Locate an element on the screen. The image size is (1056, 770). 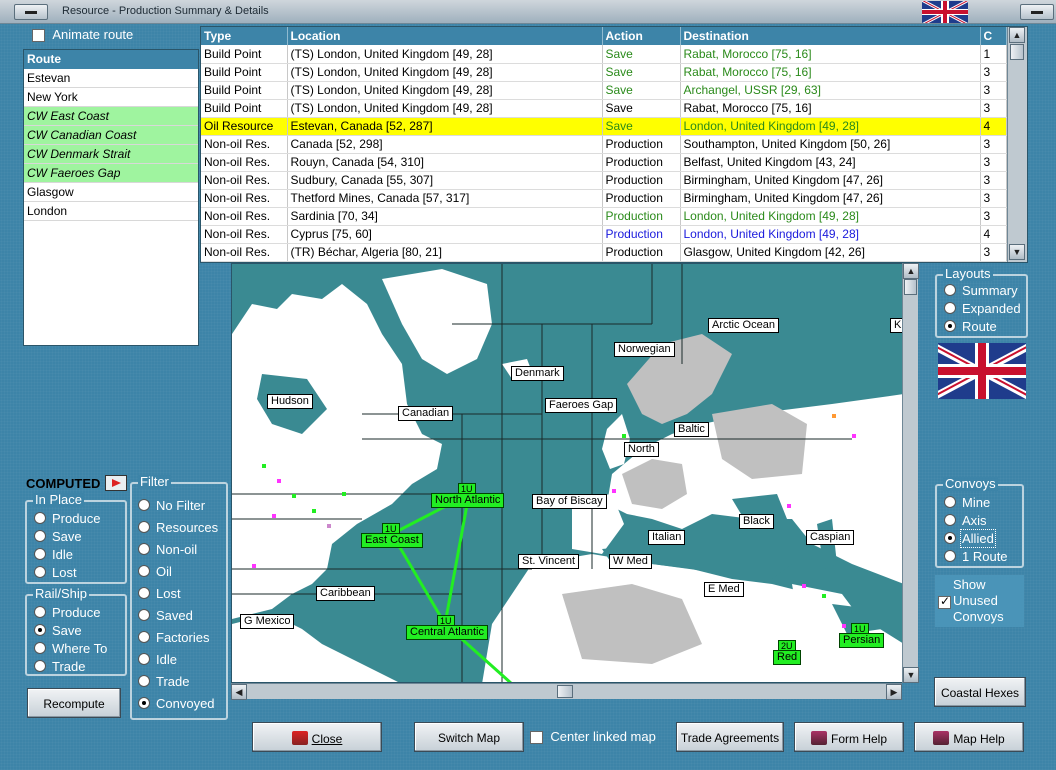
filter-option-no-filter: No Filter is located at coordinates (171, 505).